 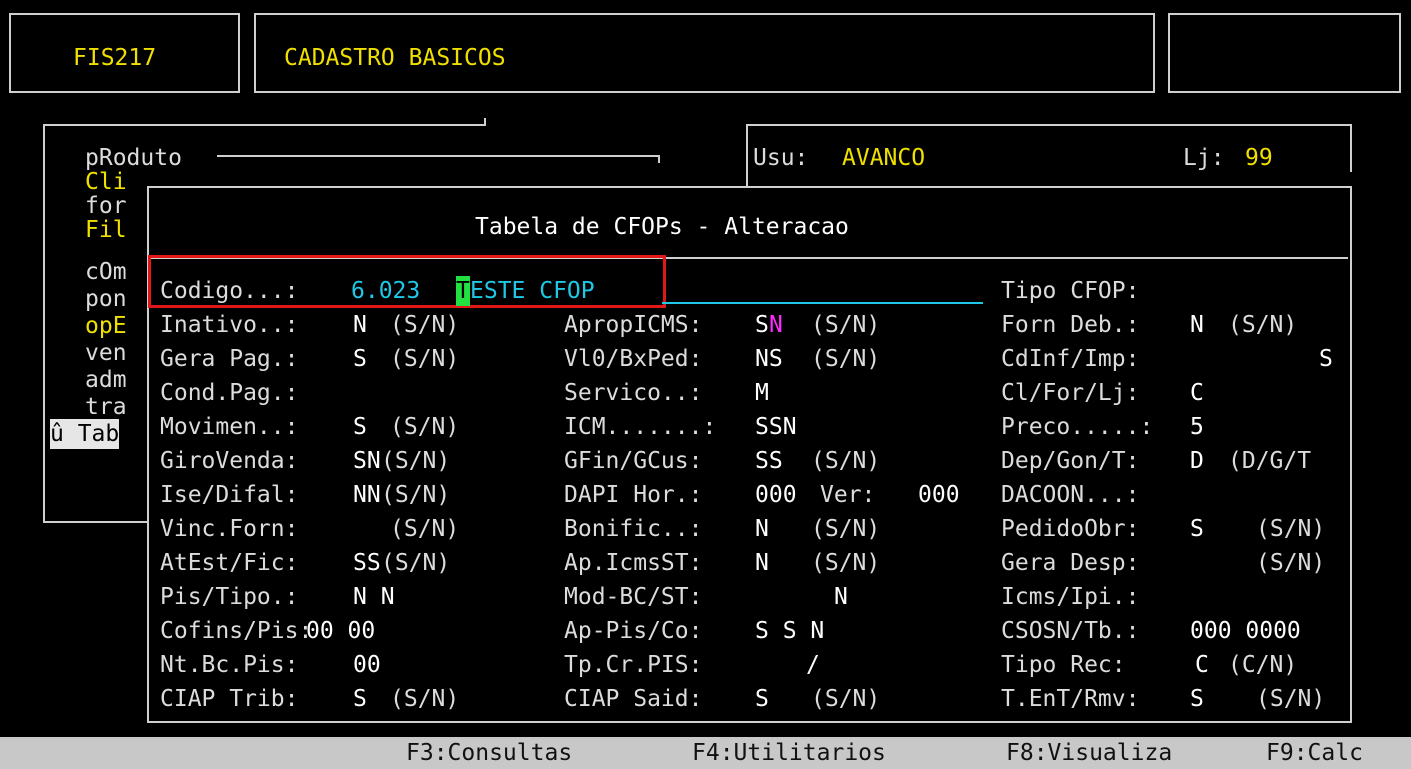 I want to click on ciap-trib-hint: (S/N), so click(x=425, y=699).